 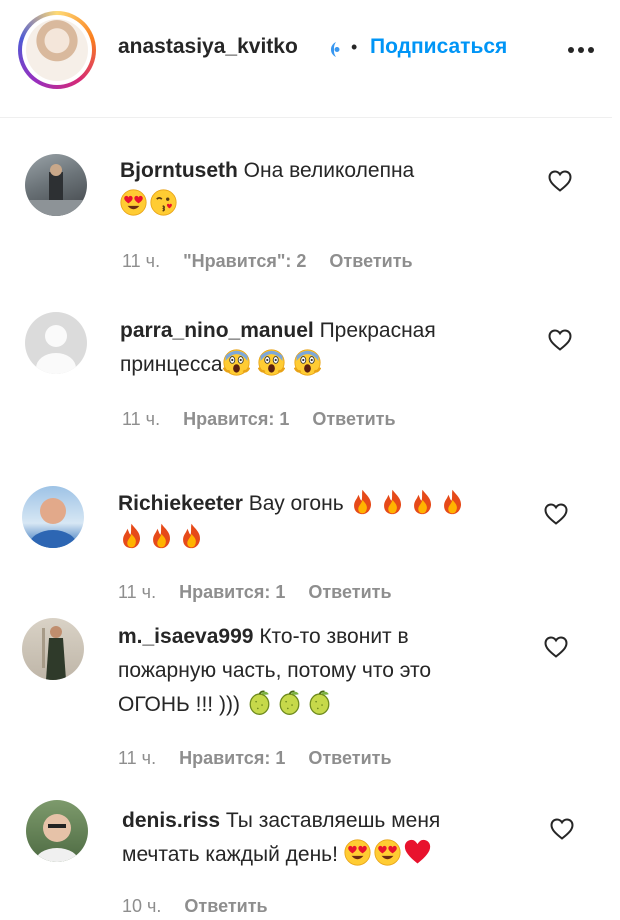 I want to click on comment-body: Она великолепна, so click(x=329, y=170).